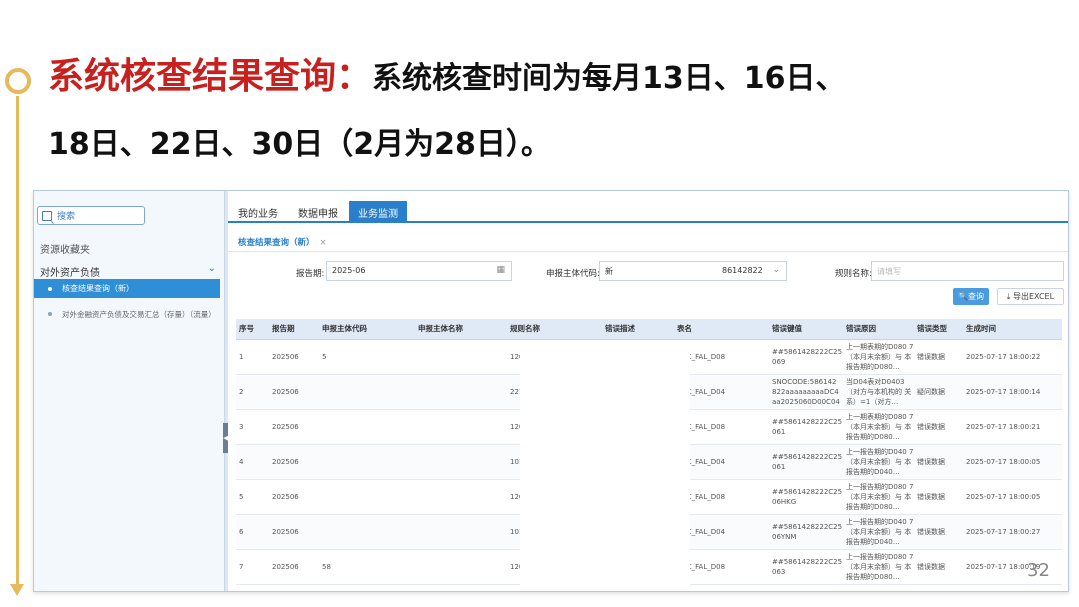  I want to click on entity-code-prefix: 新, so click(609, 271).